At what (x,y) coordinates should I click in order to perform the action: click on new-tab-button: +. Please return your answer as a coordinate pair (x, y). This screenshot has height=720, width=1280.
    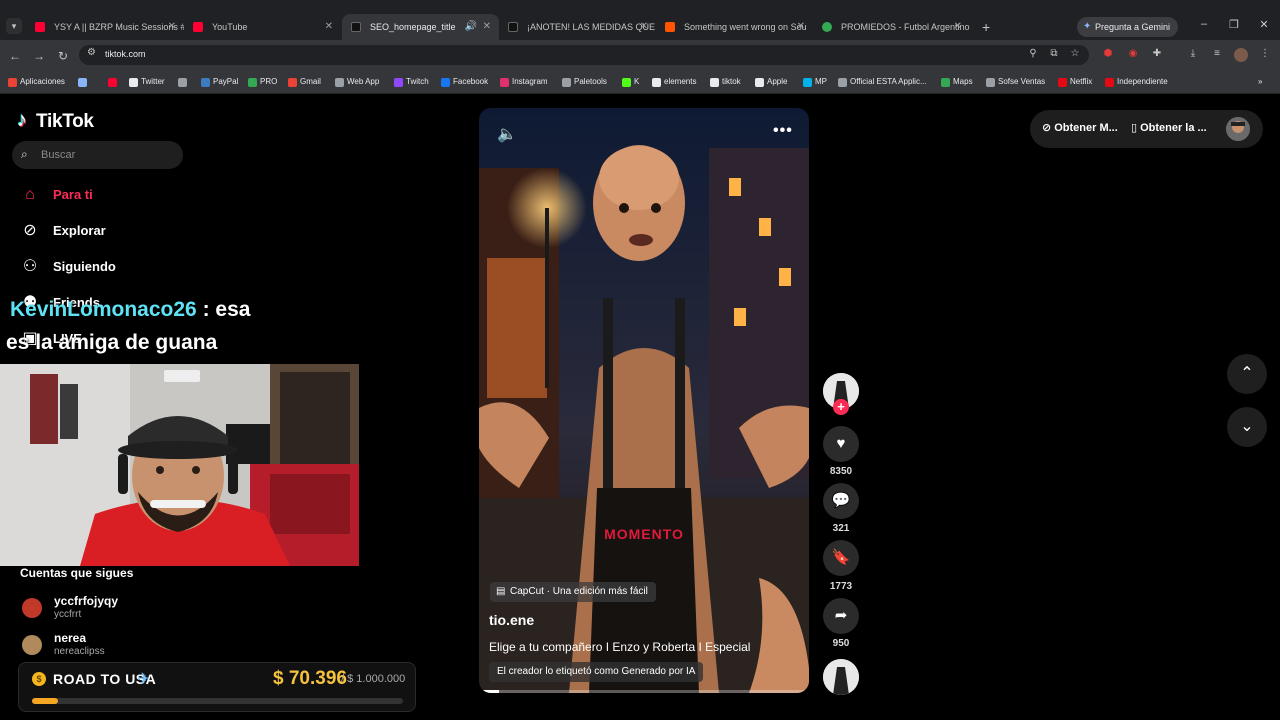
    Looking at the image, I should click on (988, 27).